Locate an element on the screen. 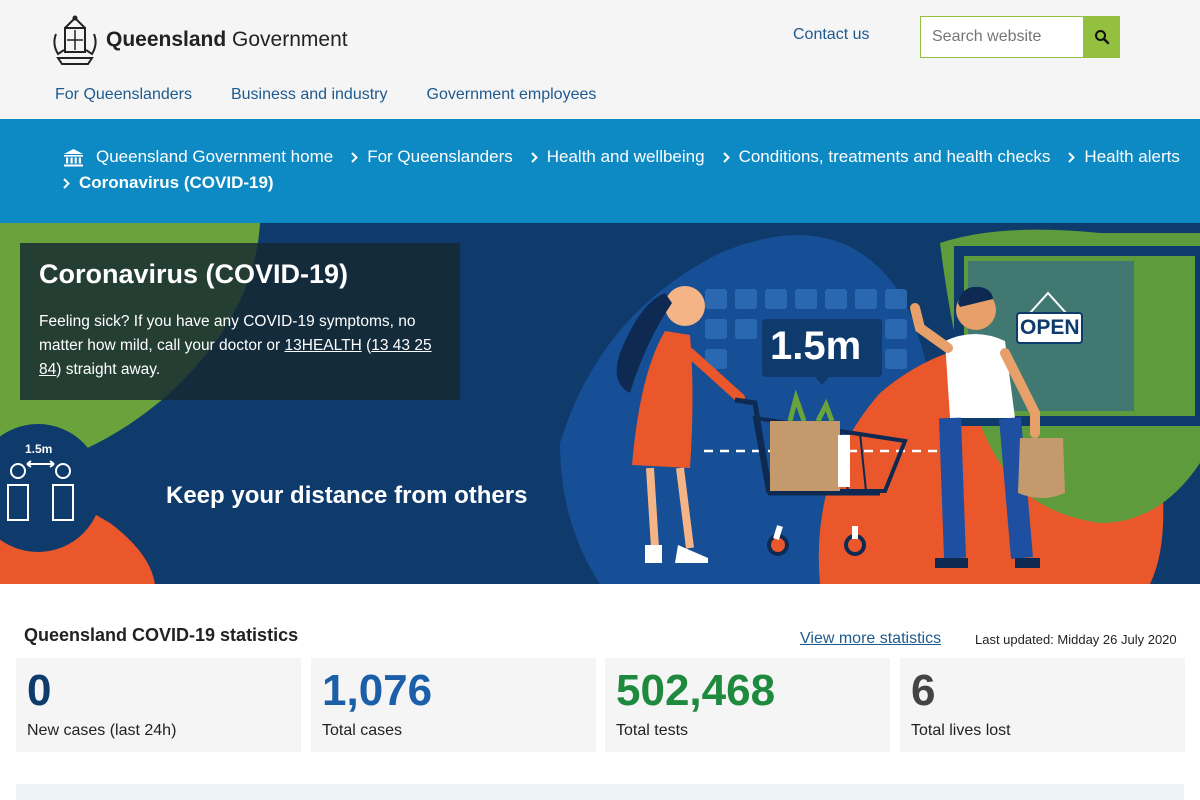 The image size is (1200, 800). stat-value: 502,468 is located at coordinates (696, 690).